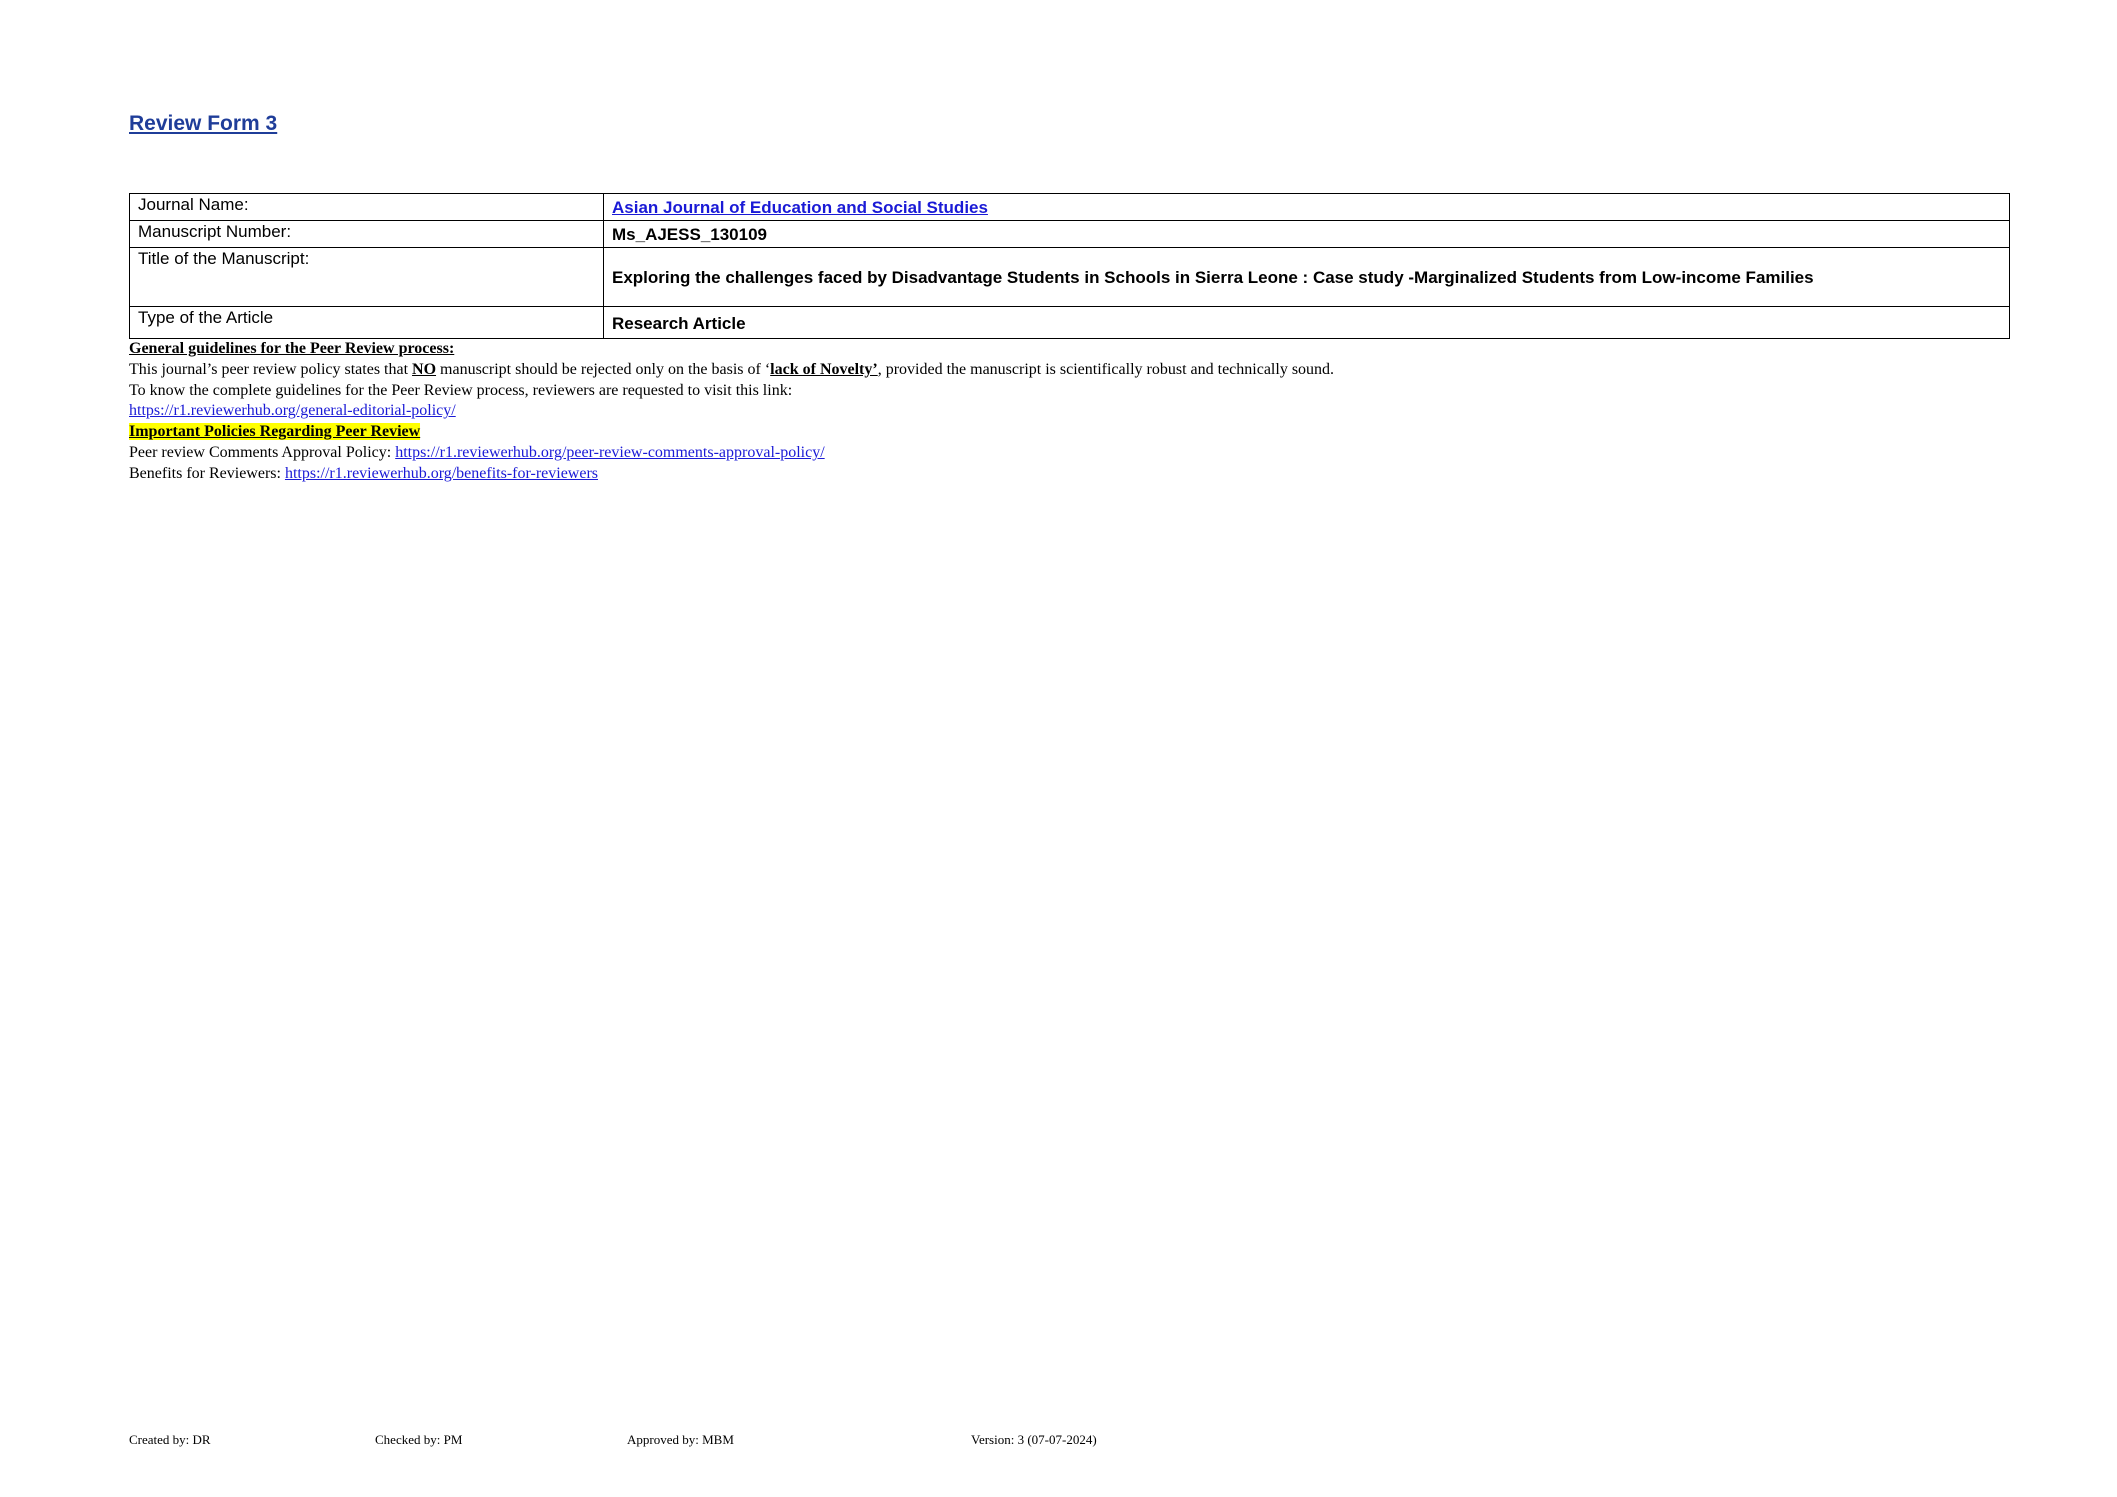 This screenshot has height=1497, width=2117. What do you see at coordinates (203, 124) in the screenshot?
I see `page-title: Review Form 3` at bounding box center [203, 124].